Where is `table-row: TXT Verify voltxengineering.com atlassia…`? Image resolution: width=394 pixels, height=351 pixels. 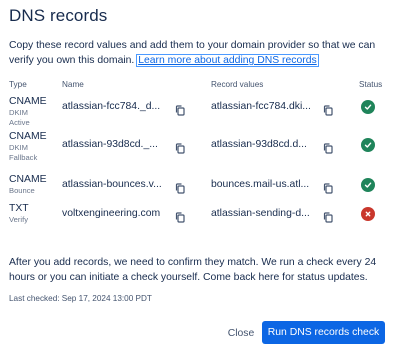 table-row: TXT Verify voltxengineering.com atlassia… is located at coordinates (198, 216).